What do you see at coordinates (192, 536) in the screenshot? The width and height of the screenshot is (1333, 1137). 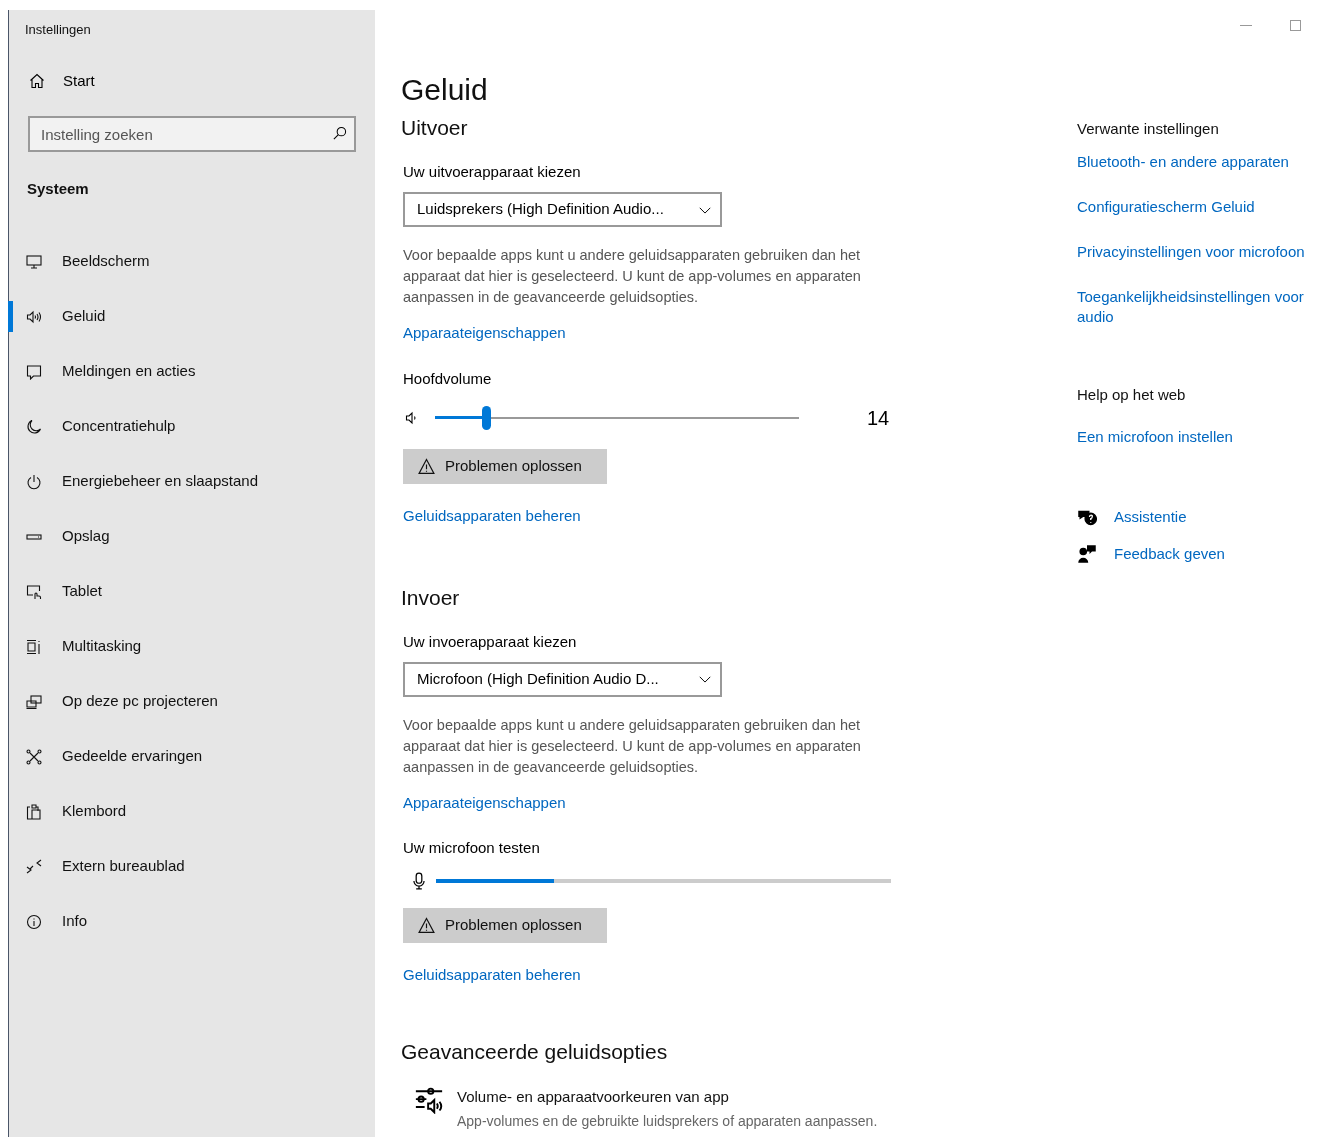 I see `nav-item: Opslag` at bounding box center [192, 536].